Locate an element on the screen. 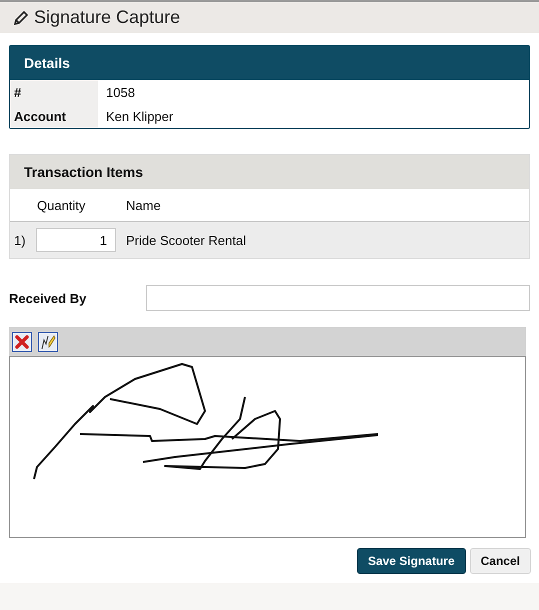 Image resolution: width=539 pixels, height=610 pixels. cancel-button: Cancel is located at coordinates (500, 561).